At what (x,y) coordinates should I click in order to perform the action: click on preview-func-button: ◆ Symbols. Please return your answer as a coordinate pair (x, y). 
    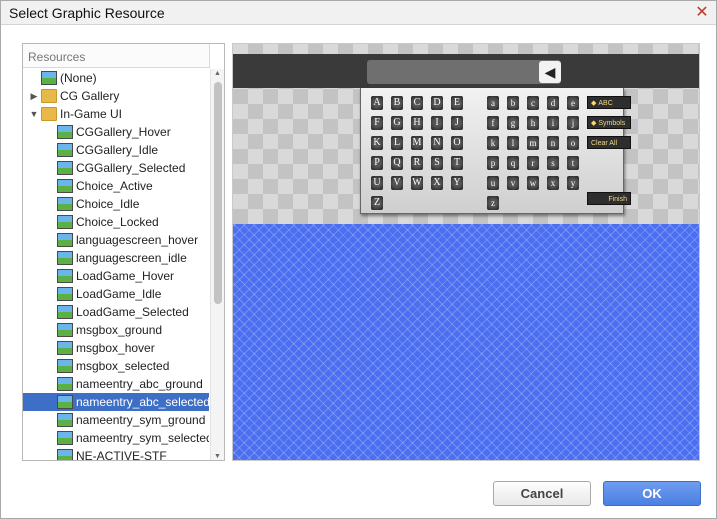
    Looking at the image, I should click on (609, 122).